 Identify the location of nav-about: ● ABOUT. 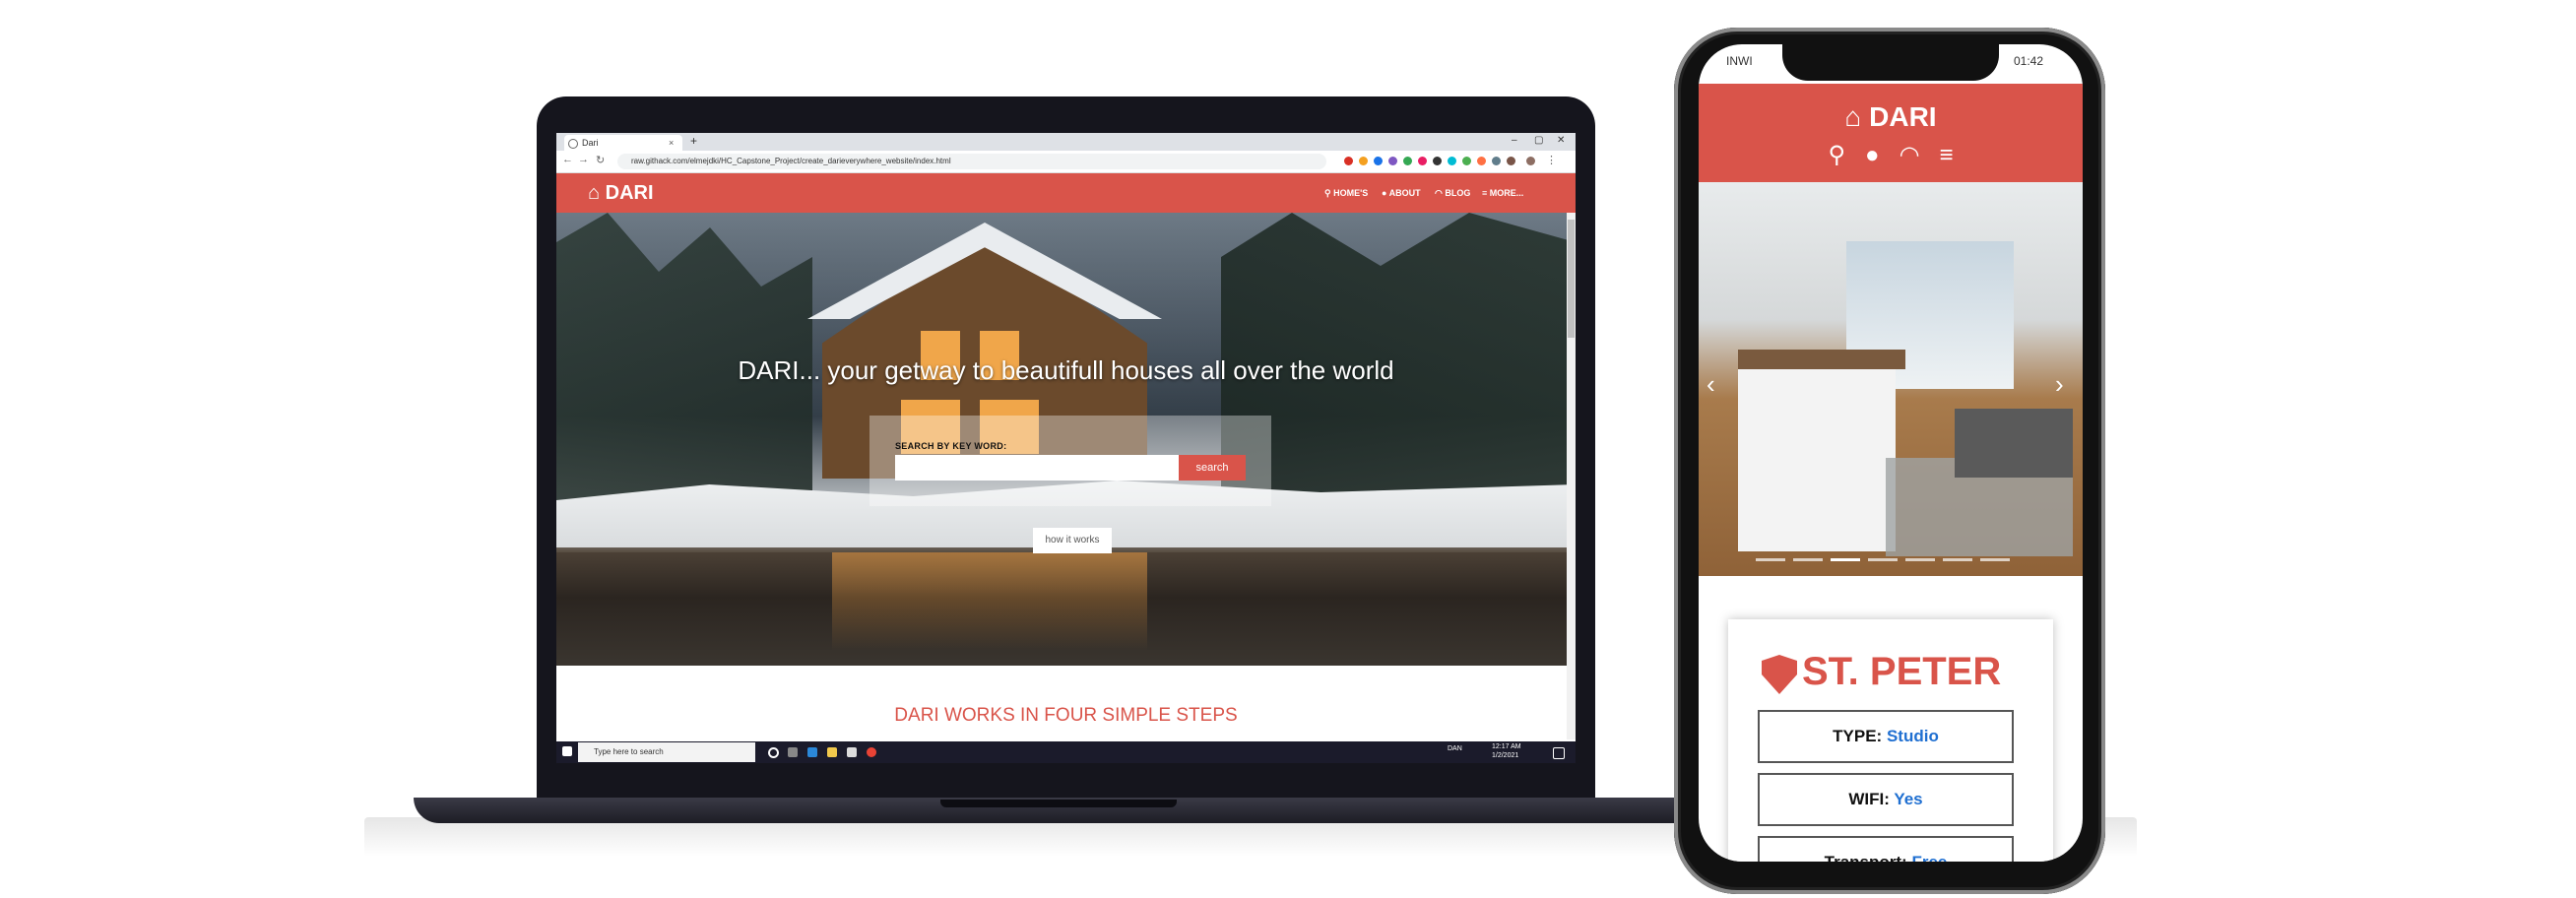
(1401, 193).